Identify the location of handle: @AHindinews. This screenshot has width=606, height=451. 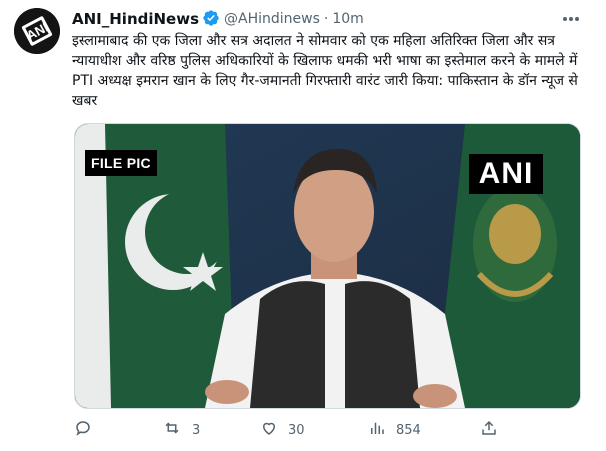
(272, 19).